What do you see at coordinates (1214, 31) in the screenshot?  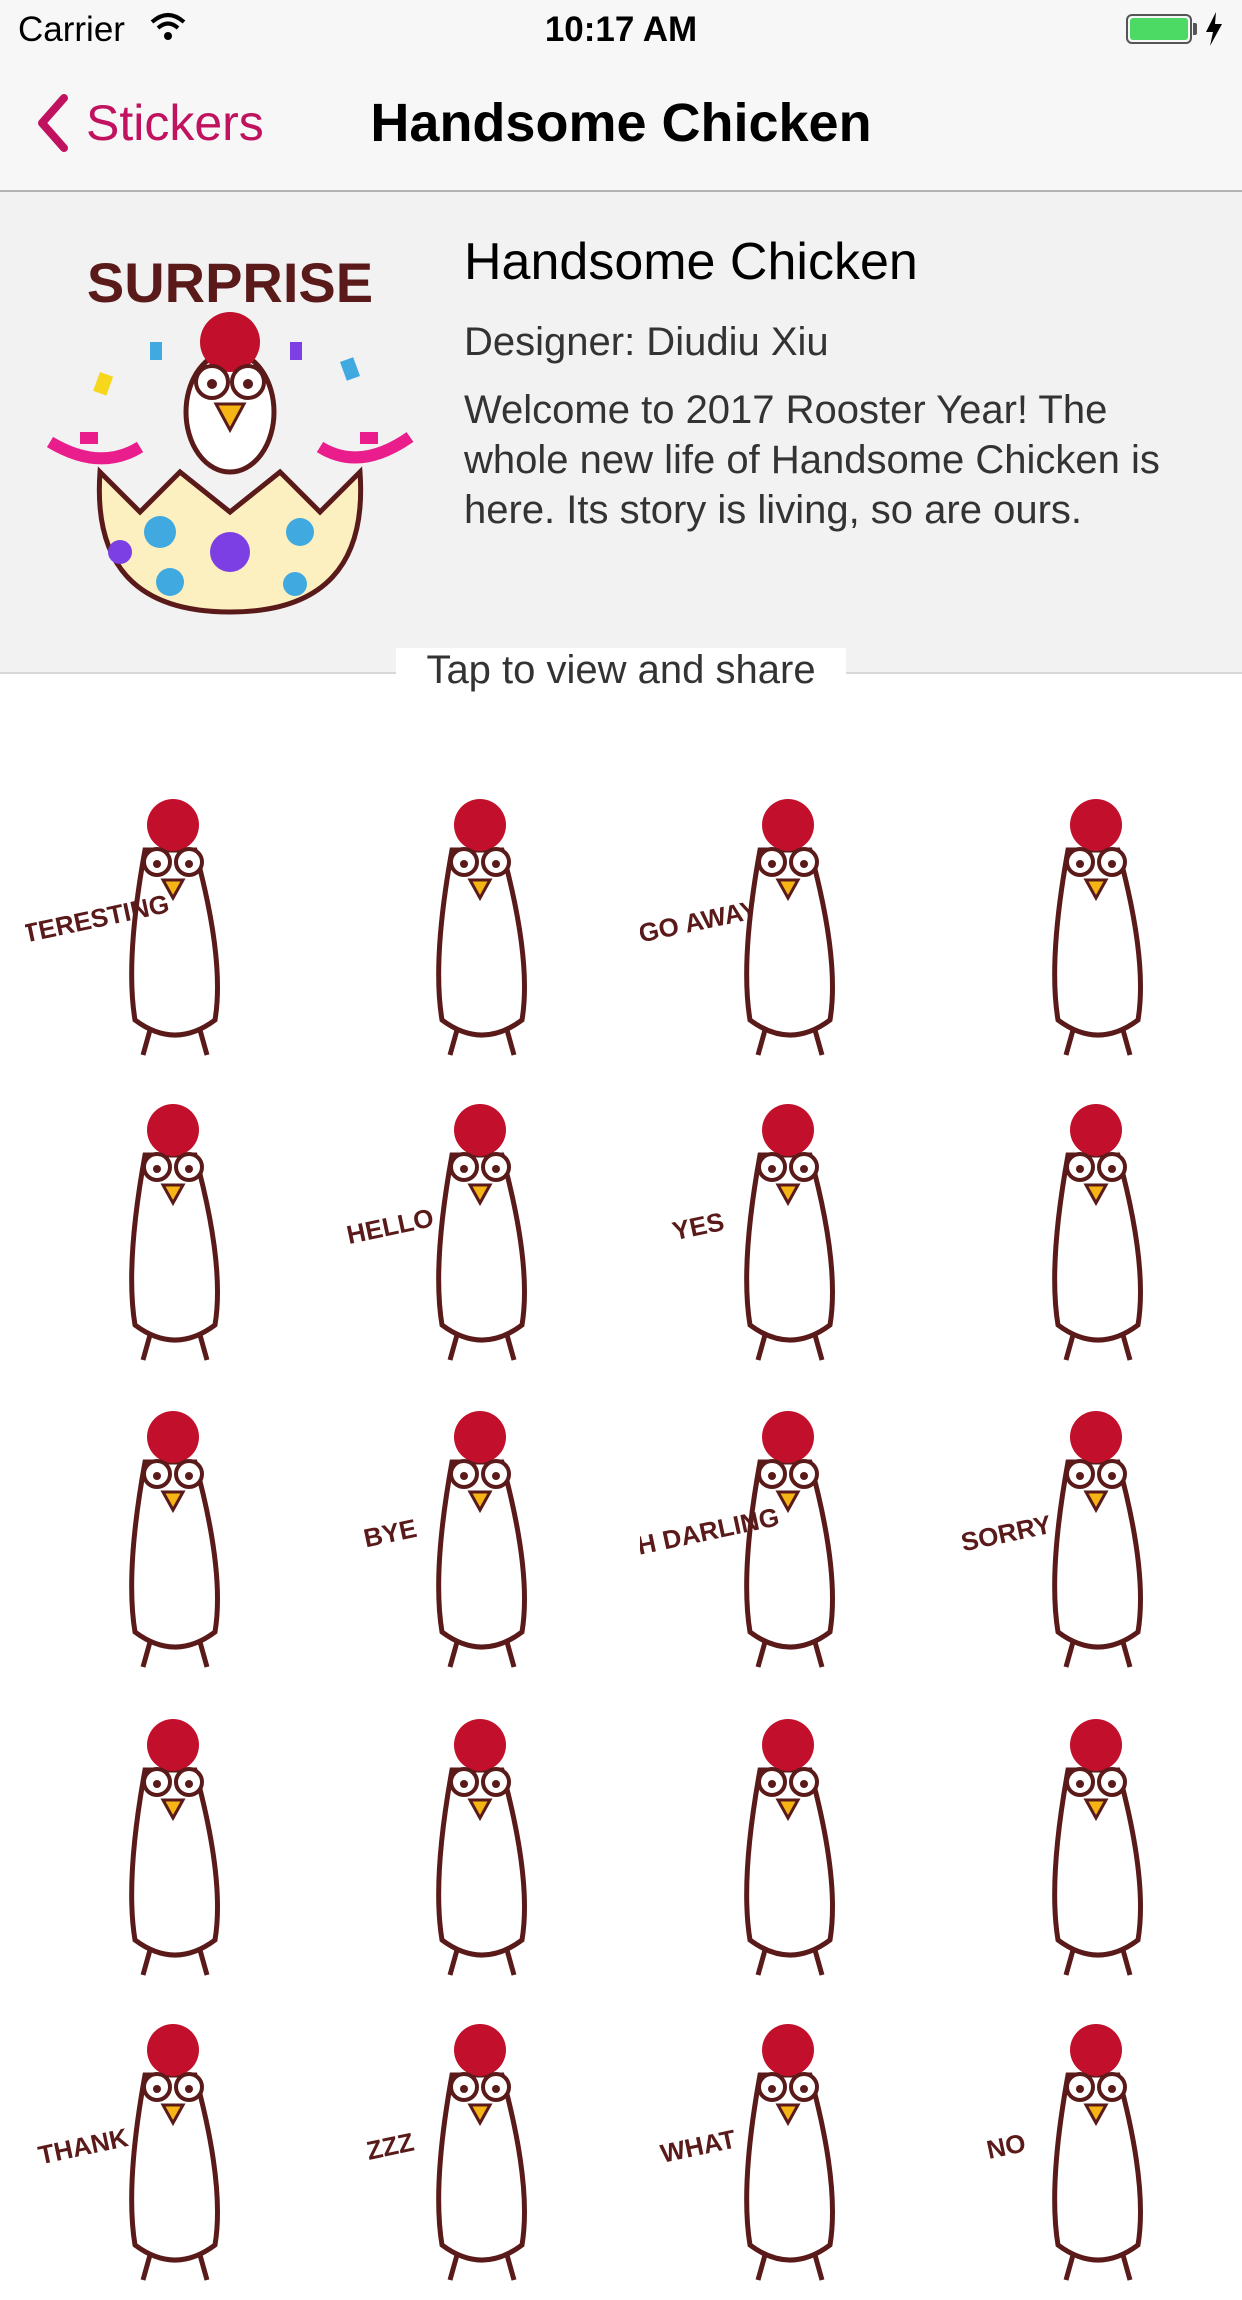 I see `charging-icon` at bounding box center [1214, 31].